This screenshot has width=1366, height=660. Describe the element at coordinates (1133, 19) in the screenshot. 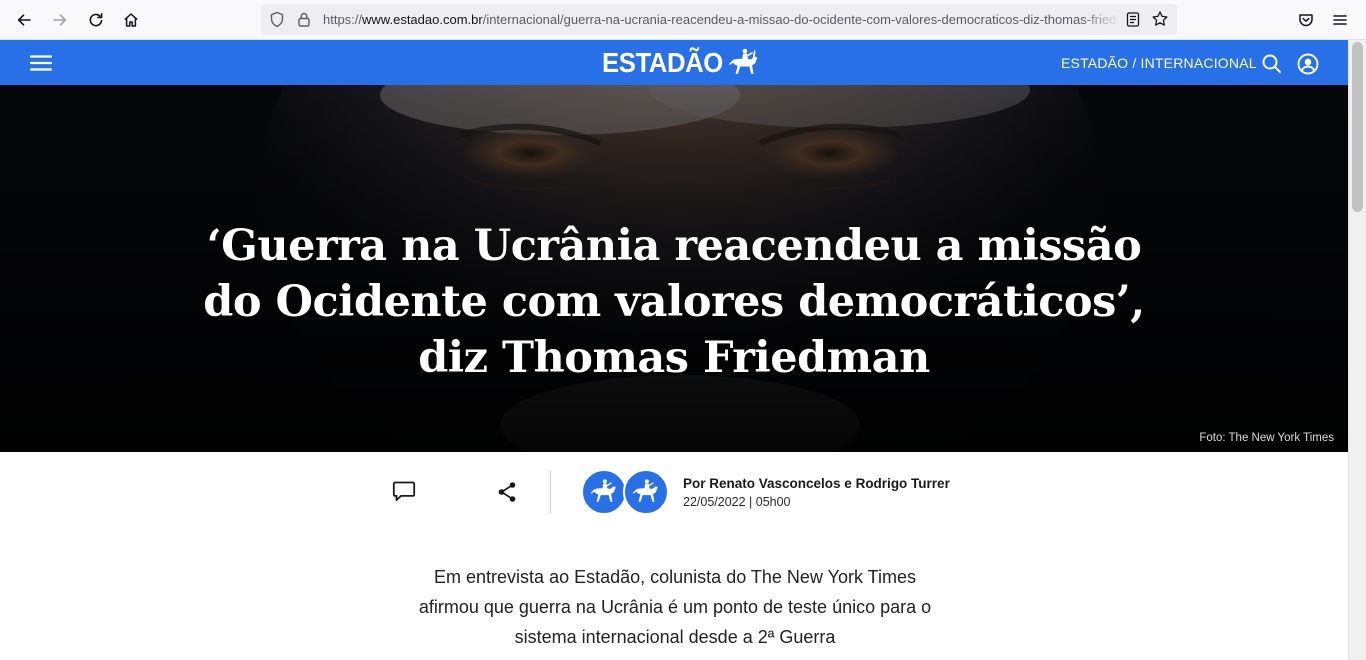

I see `reader-view-icon` at that location.